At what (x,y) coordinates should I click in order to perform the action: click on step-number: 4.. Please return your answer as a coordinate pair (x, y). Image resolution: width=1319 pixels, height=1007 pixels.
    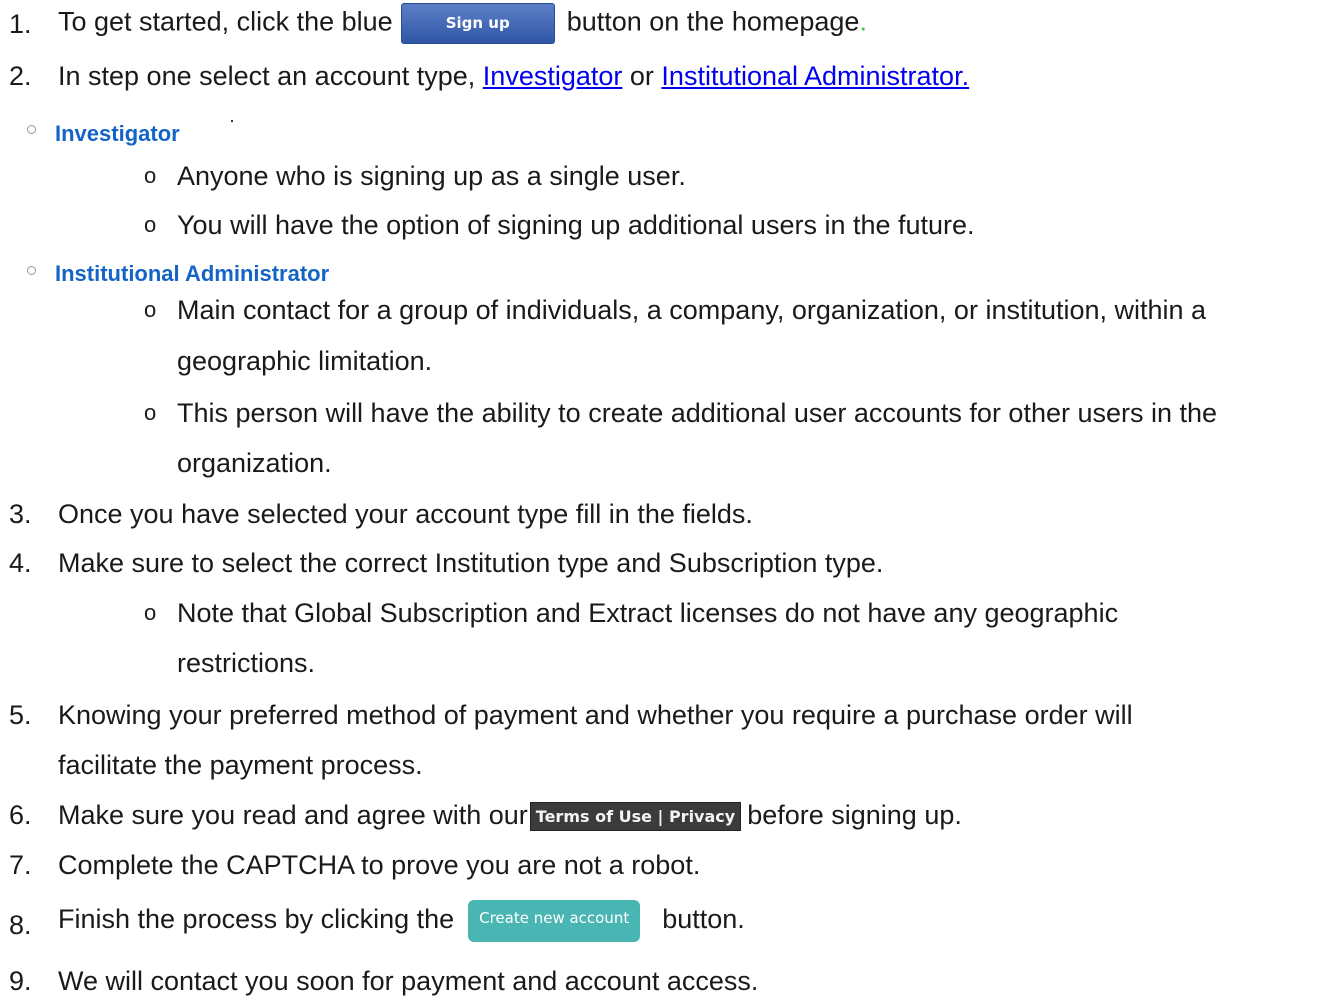
    Looking at the image, I should click on (20, 563).